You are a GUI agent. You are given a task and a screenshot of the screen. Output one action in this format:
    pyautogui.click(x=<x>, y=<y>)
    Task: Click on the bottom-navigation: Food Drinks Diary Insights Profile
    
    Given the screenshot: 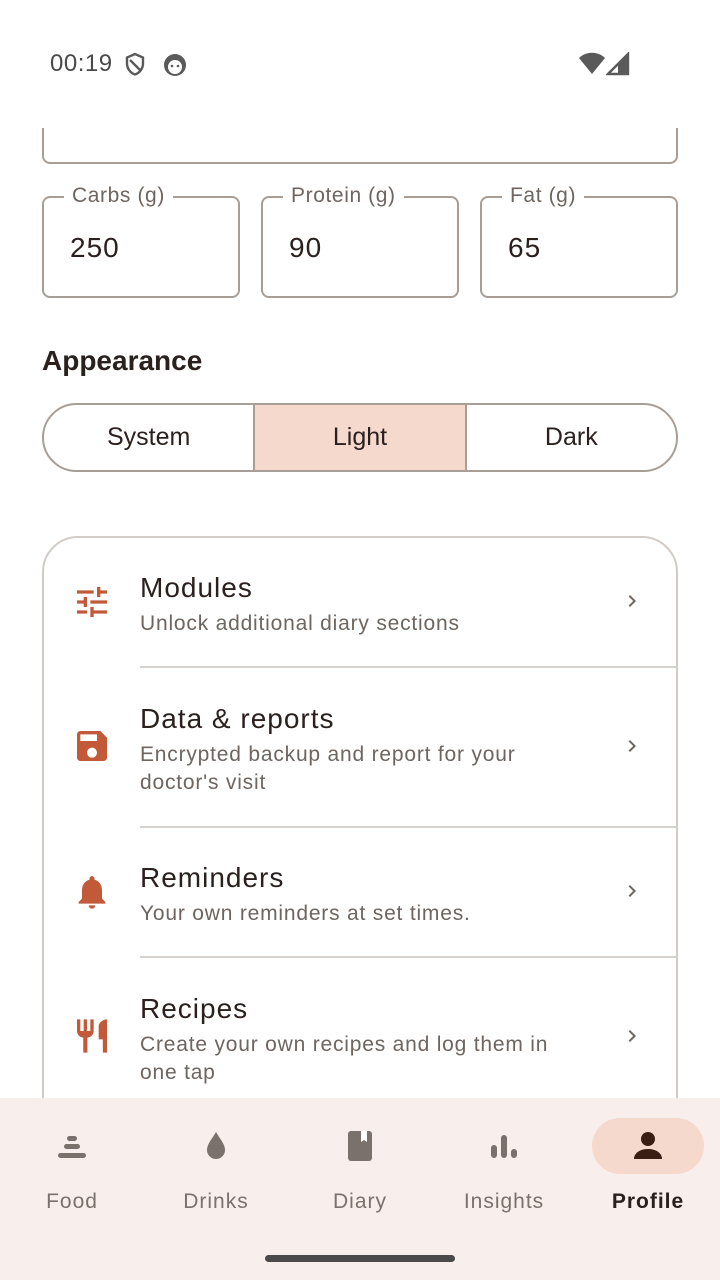 What is the action you would take?
    pyautogui.click(x=360, y=1189)
    